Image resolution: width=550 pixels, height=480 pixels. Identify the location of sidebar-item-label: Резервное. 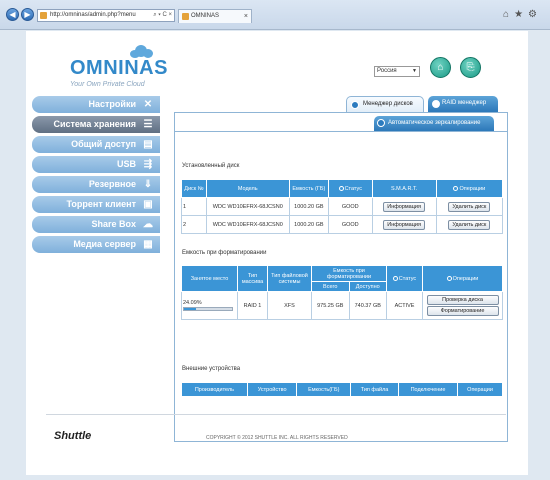
(112, 184).